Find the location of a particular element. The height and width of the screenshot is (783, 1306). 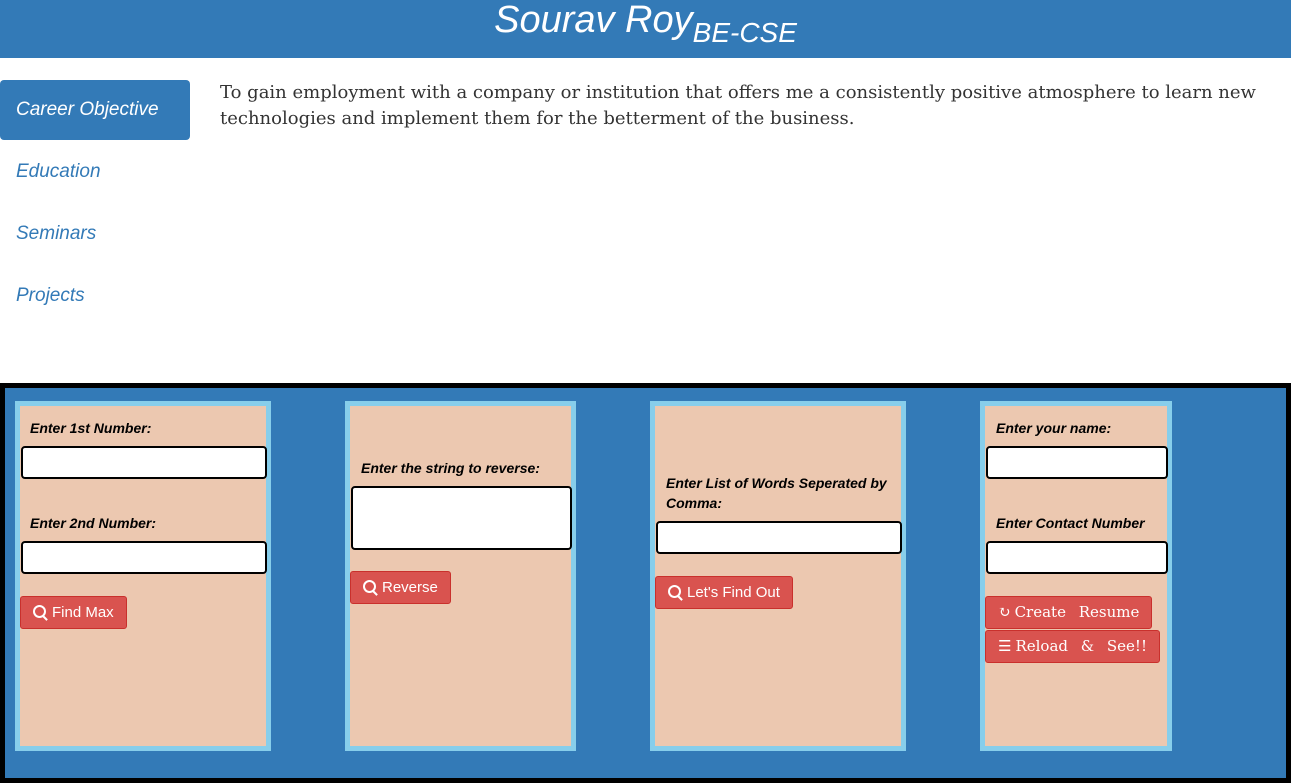

create-resume-button: ↻ Create Resume is located at coordinates (1069, 612).